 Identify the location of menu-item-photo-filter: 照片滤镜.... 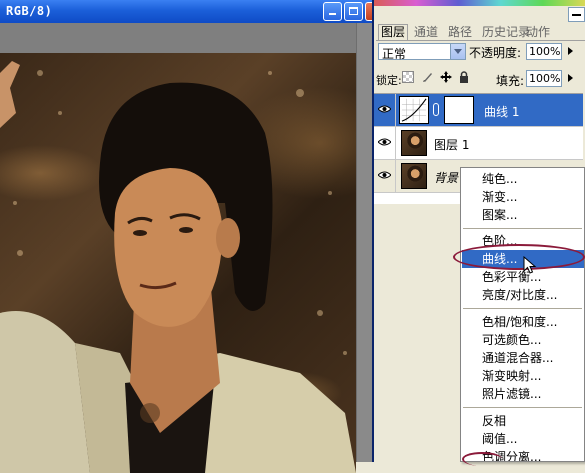
(523, 394).